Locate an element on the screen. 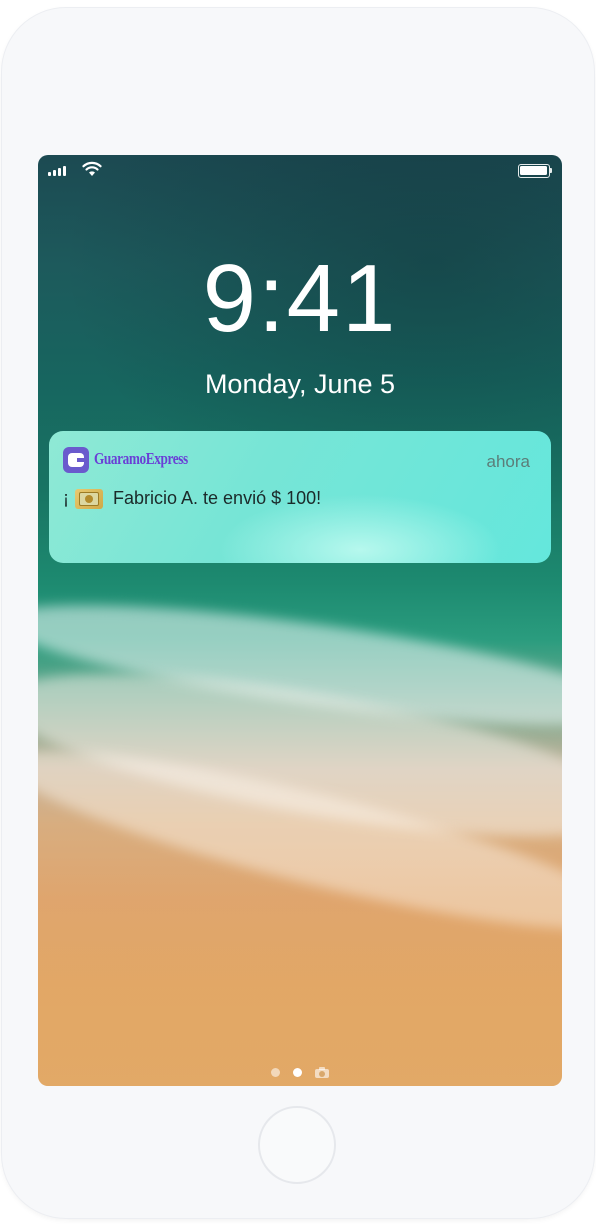 This screenshot has width=596, height=1225. wifi-icon is located at coordinates (92, 168).